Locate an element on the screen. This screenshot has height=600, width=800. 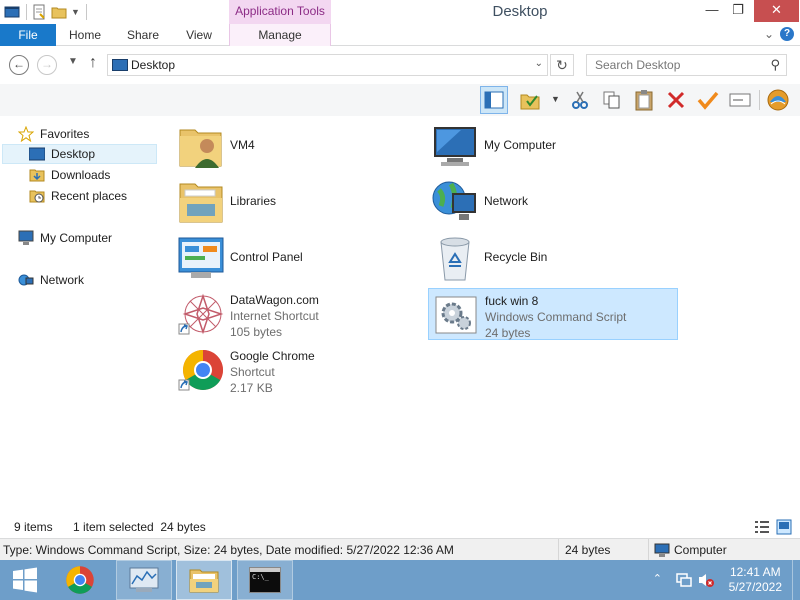
item-libraries: Libraries is located at coordinates (285, 202).